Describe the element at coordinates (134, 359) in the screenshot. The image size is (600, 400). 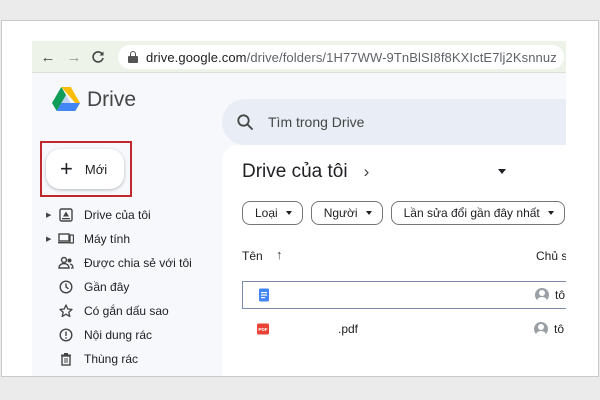
I see `sidebar-item-trash: Thùng rác` at that location.